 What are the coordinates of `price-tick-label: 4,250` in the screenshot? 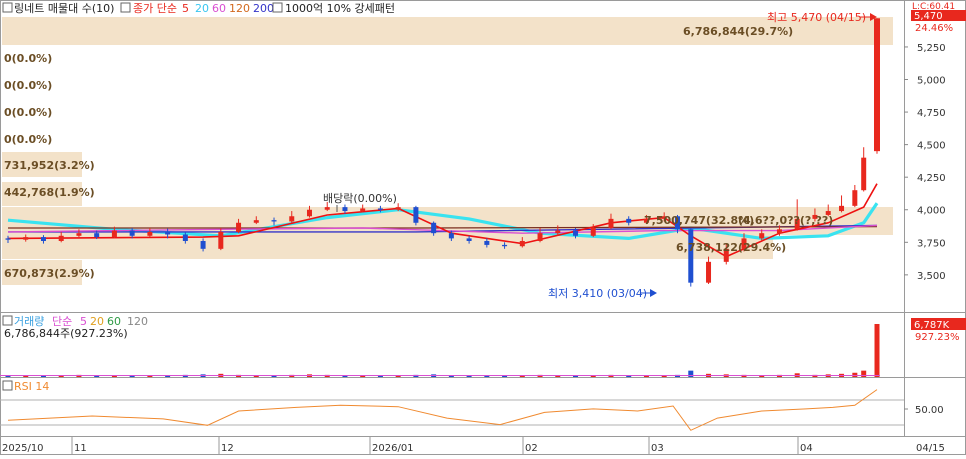 It's located at (931, 178).